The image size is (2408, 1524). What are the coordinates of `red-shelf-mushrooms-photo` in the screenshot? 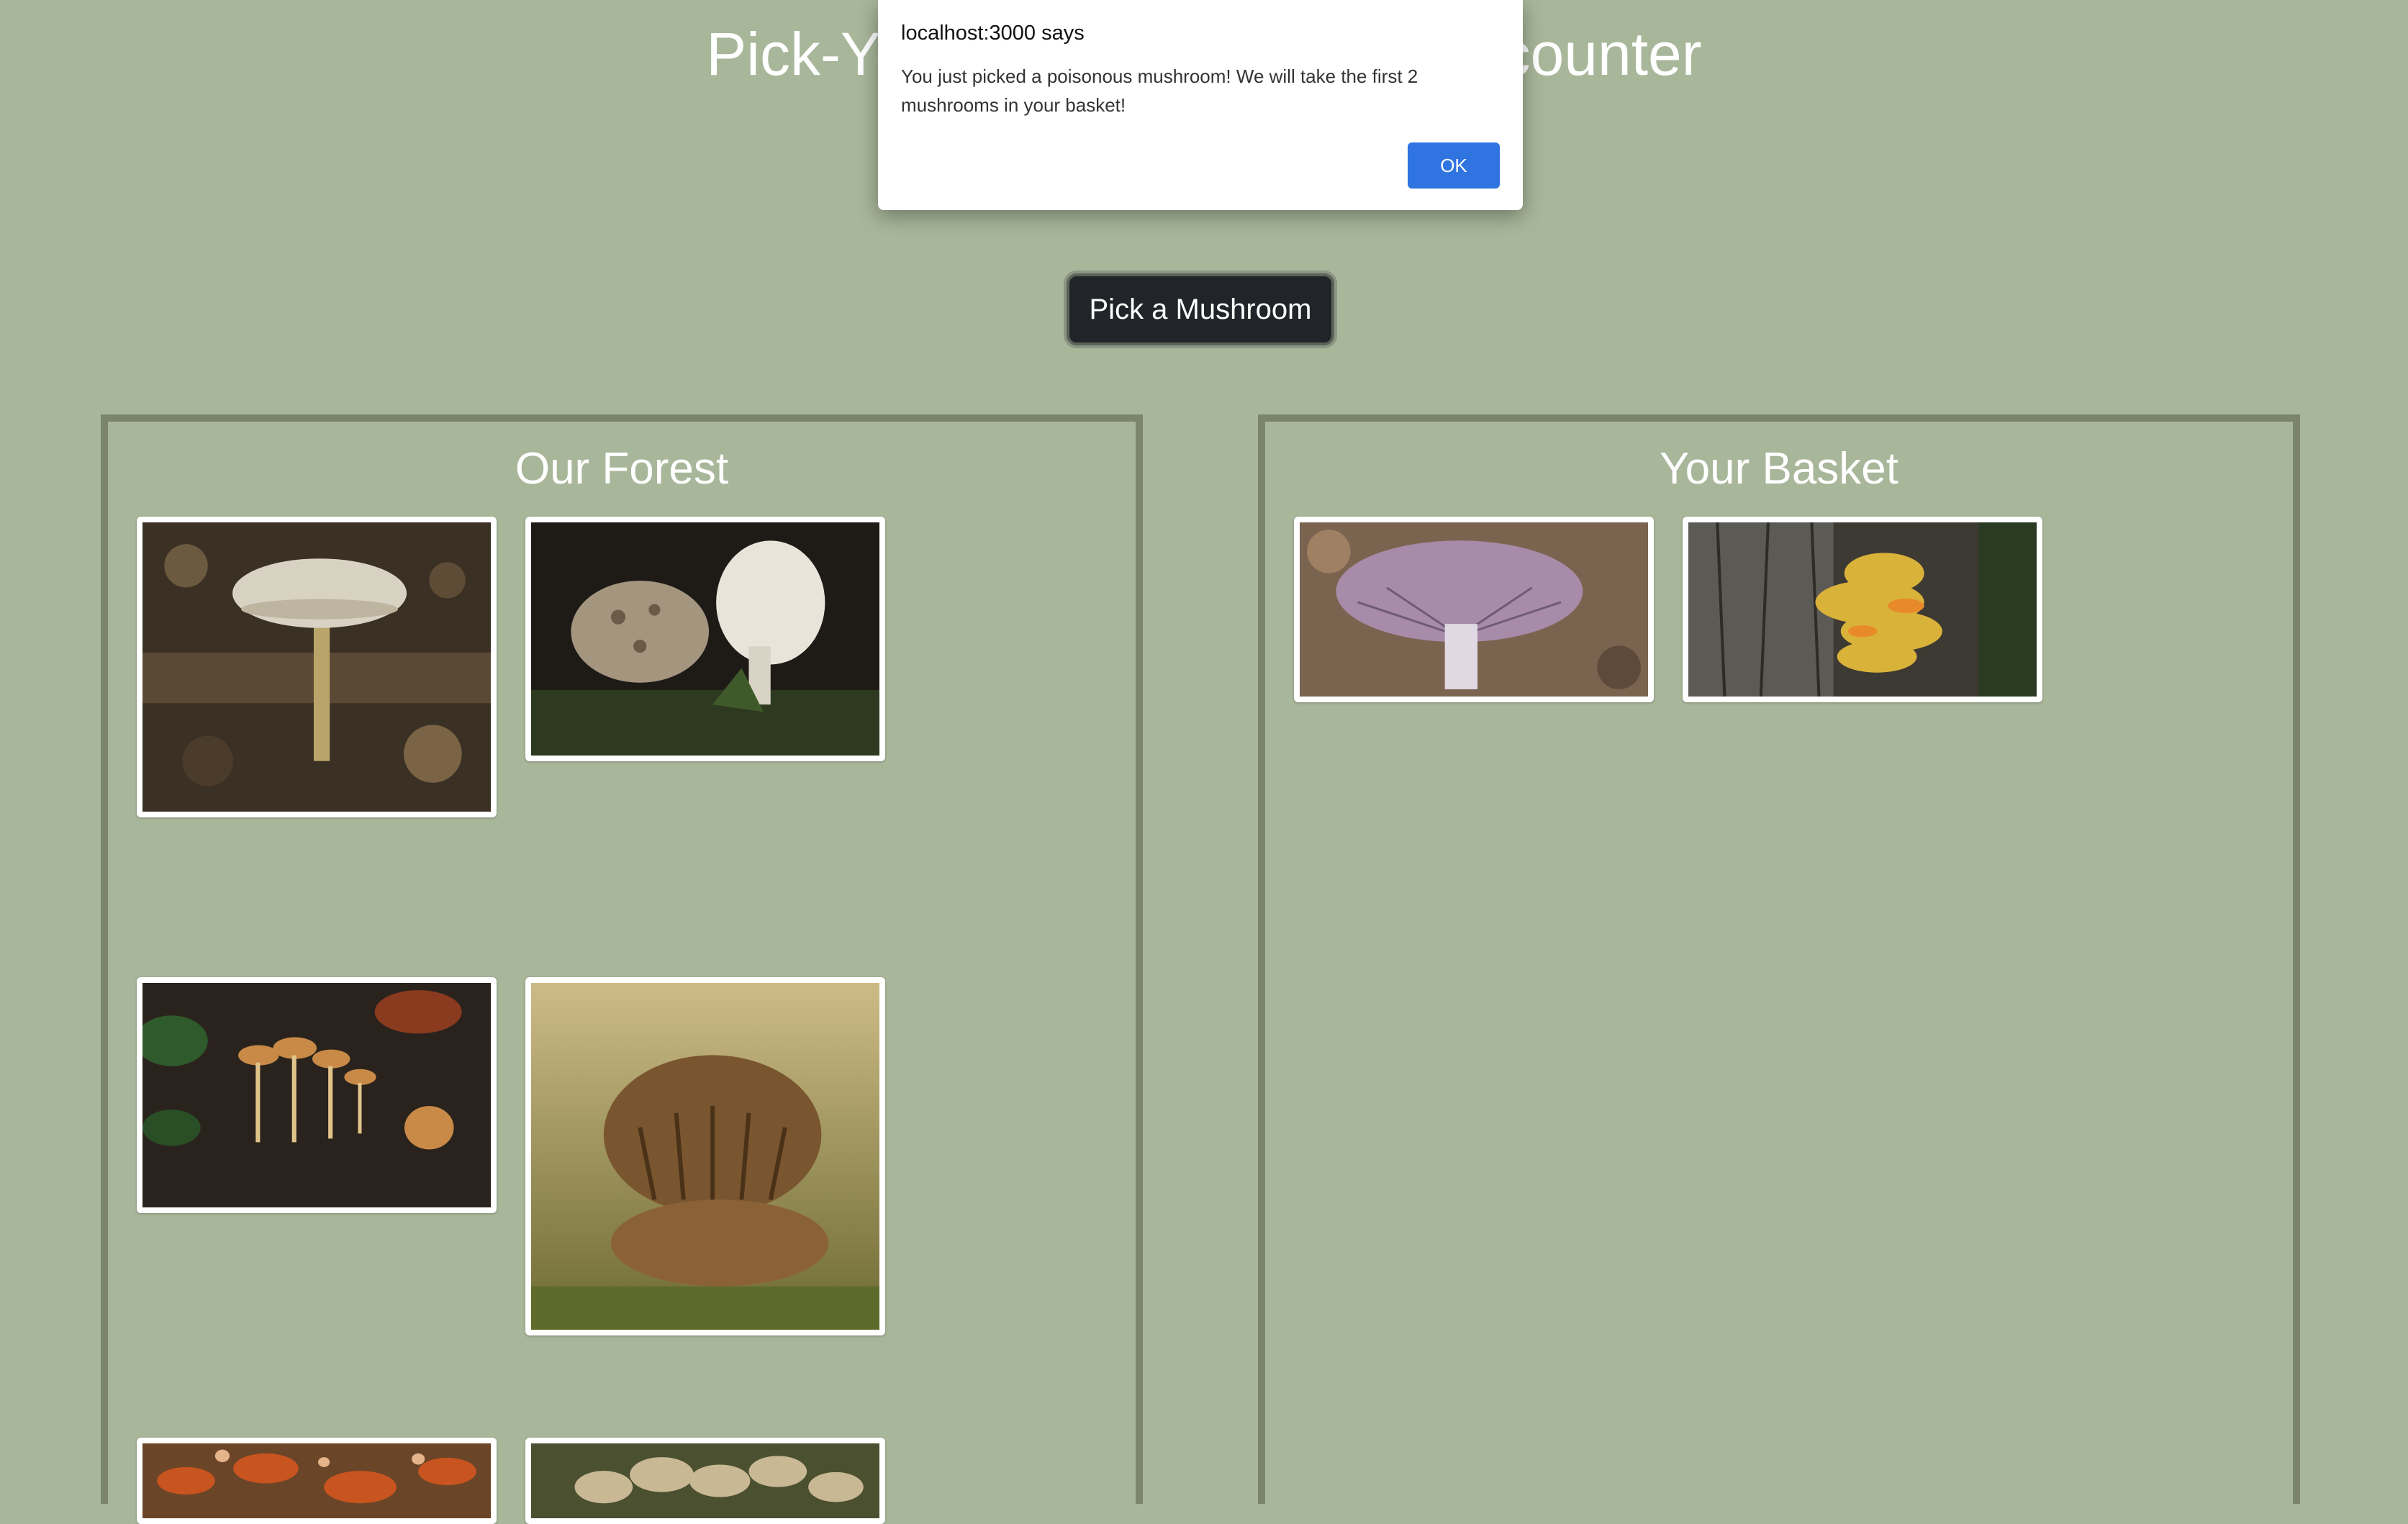 It's located at (316, 1481).